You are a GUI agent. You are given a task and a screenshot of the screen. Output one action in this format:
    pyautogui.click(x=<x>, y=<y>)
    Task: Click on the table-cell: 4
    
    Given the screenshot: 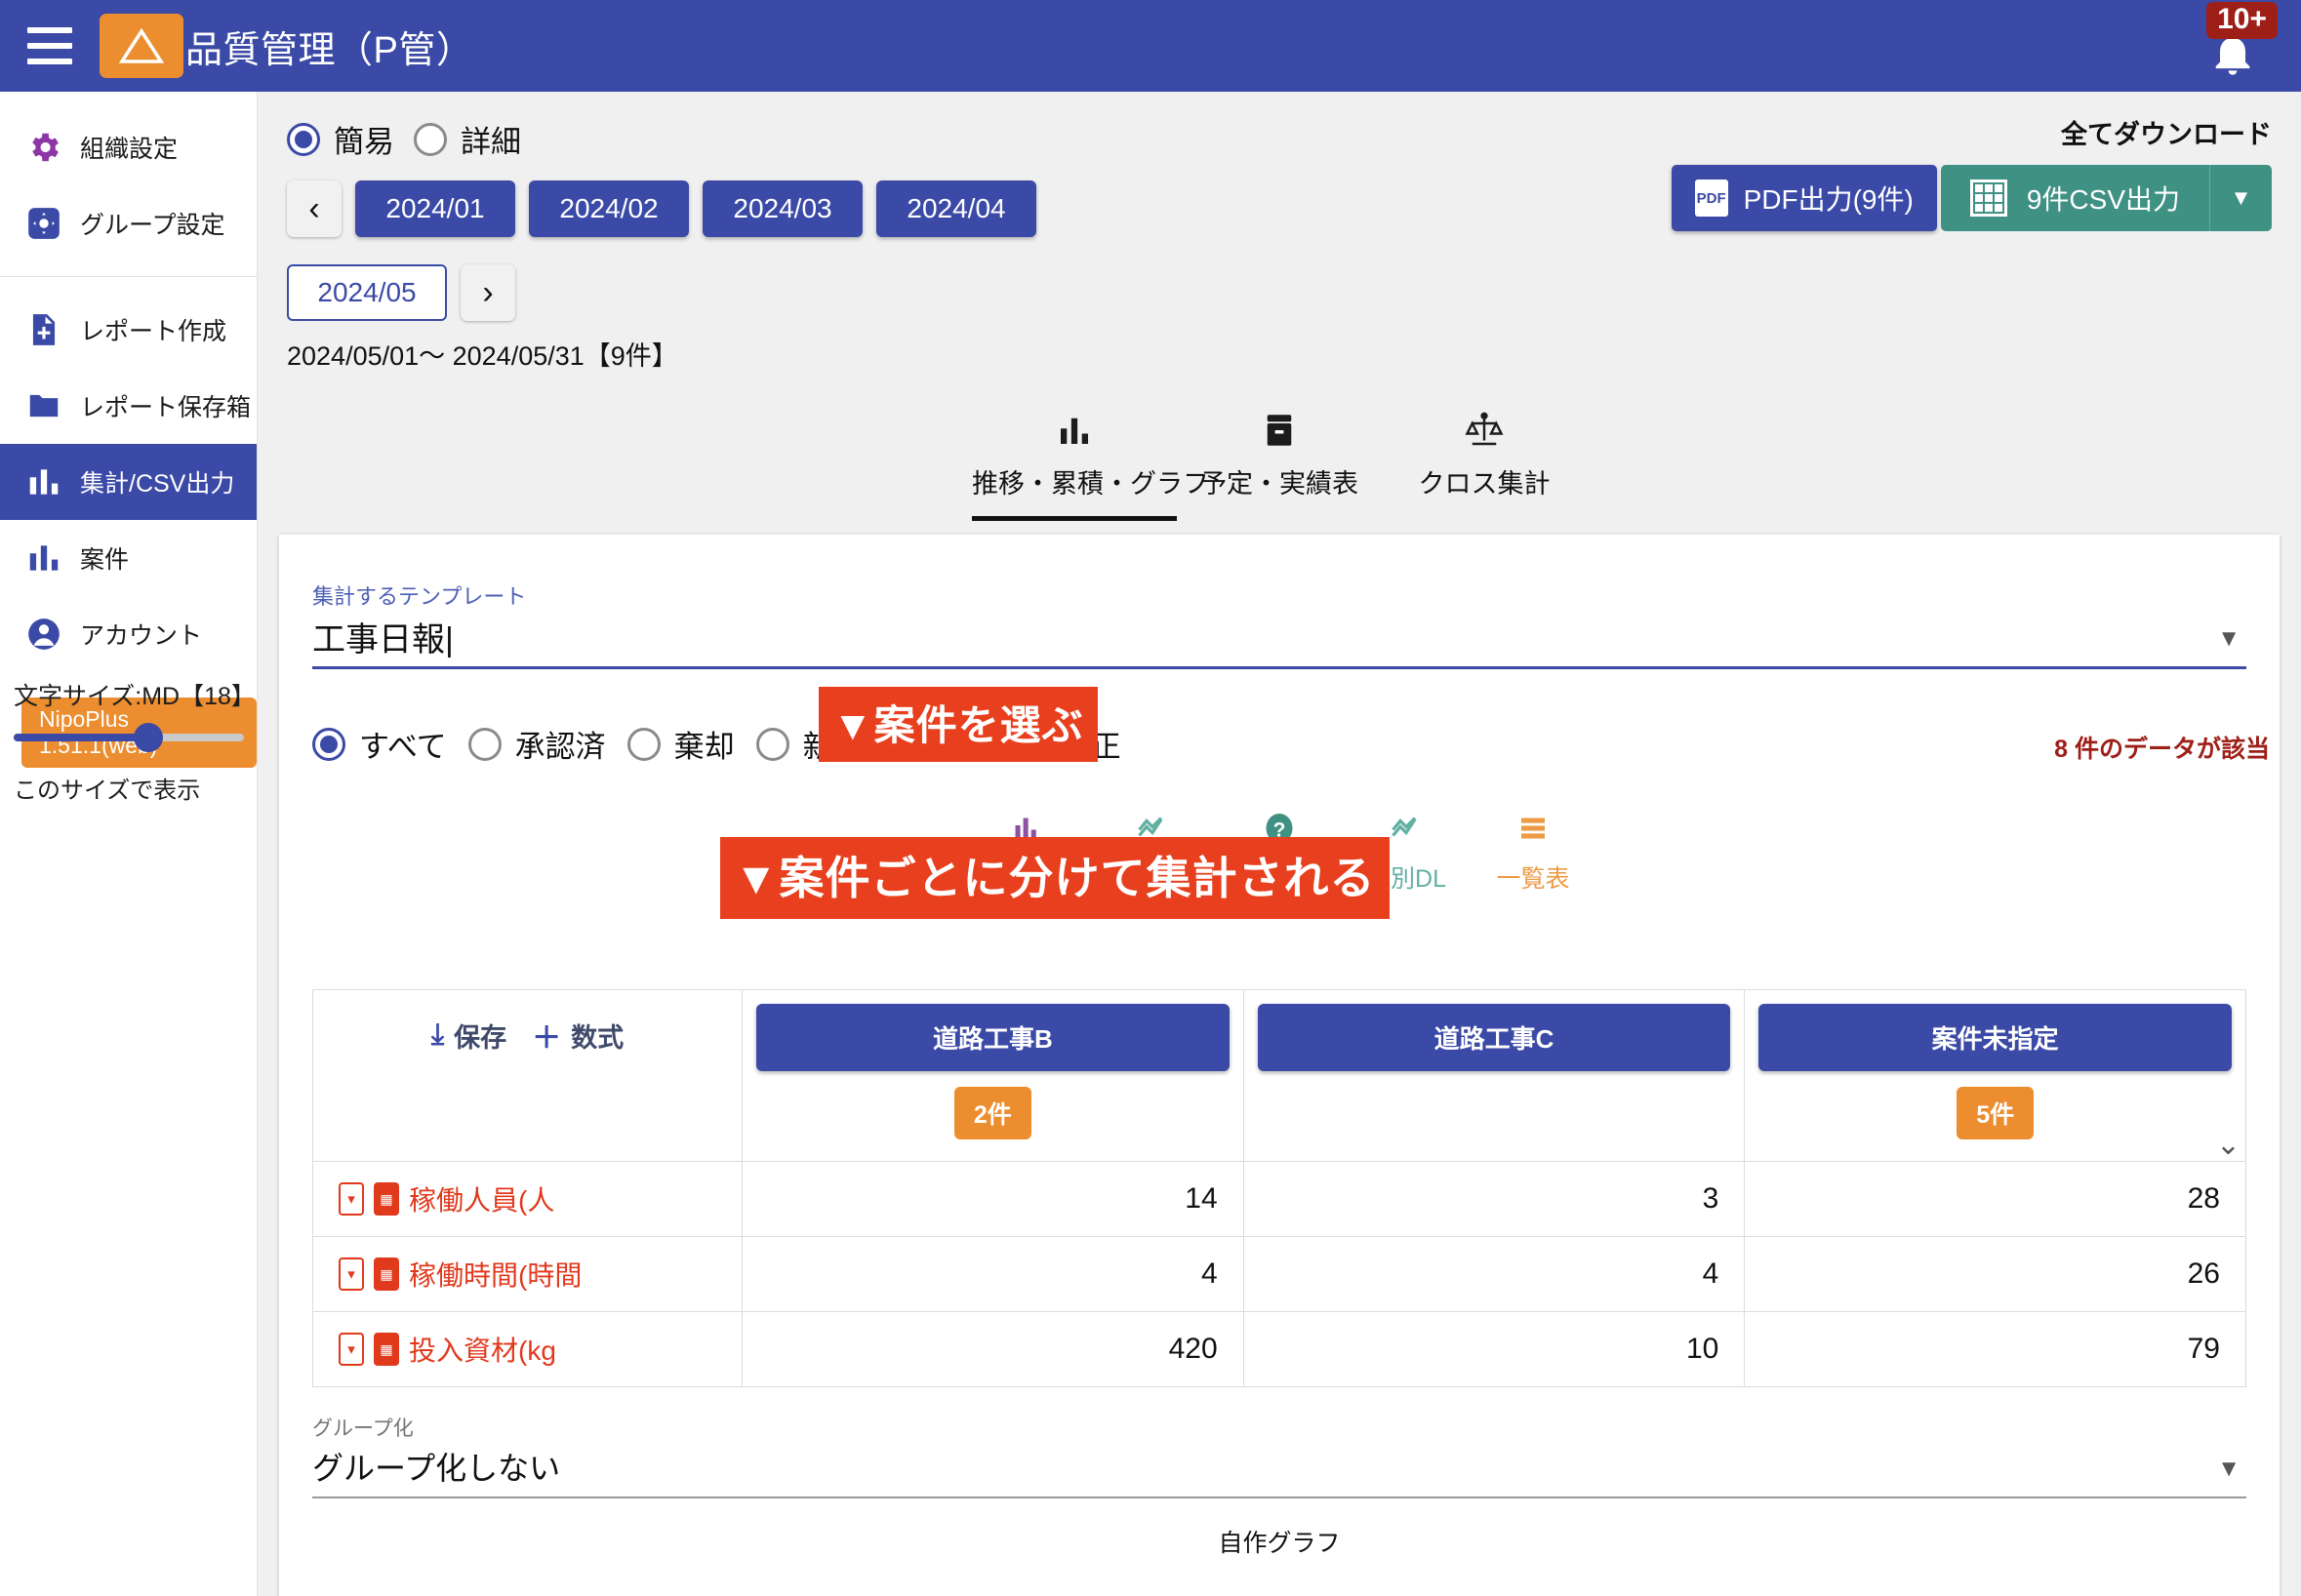 What is the action you would take?
    pyautogui.click(x=993, y=1274)
    